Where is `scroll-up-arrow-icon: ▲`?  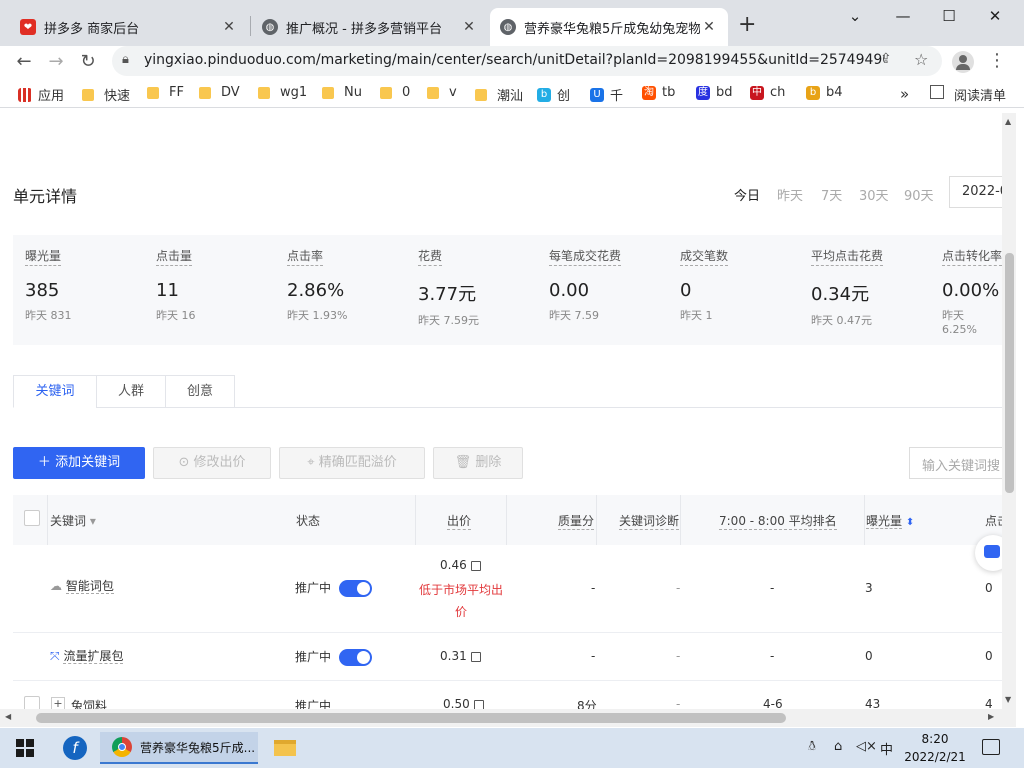 scroll-up-arrow-icon: ▲ is located at coordinates (1008, 121).